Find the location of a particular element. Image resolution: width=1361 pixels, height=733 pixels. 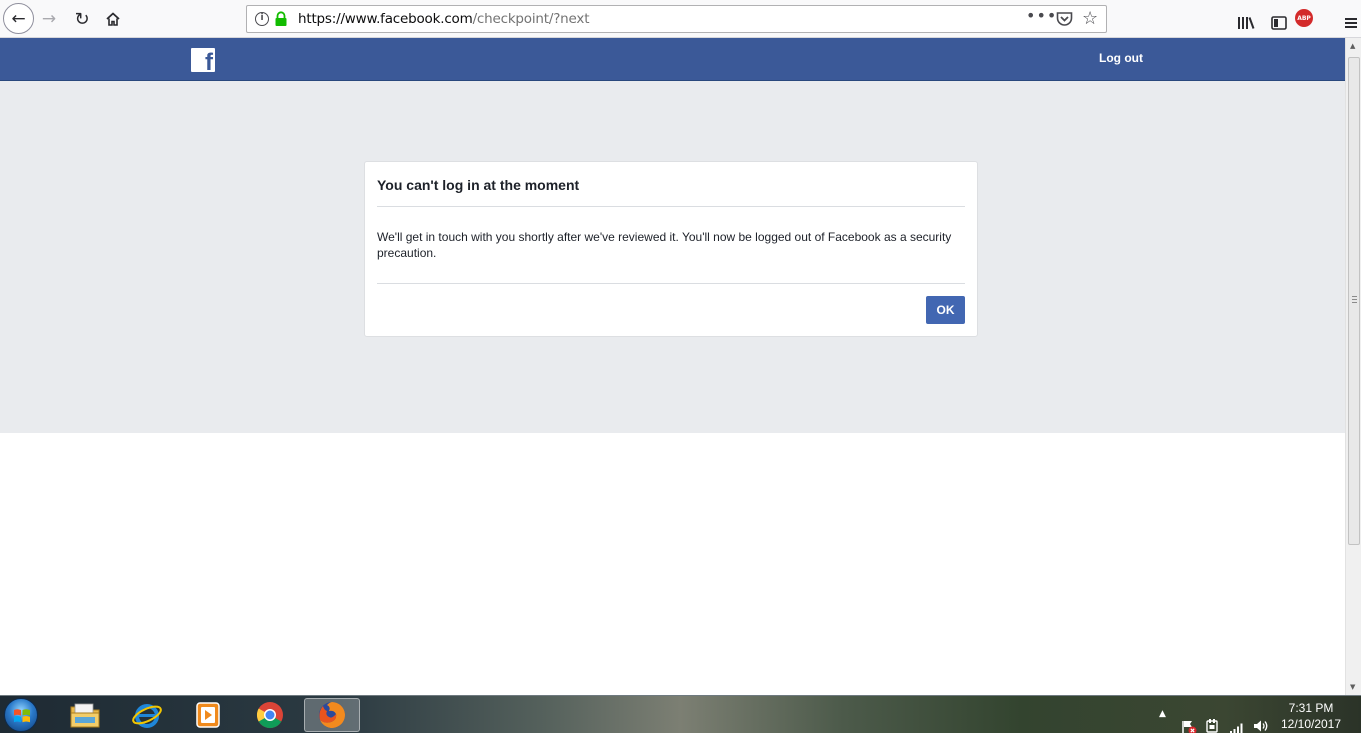

scroll-up-arrow-icon: ▲ is located at coordinates (1352, 46).